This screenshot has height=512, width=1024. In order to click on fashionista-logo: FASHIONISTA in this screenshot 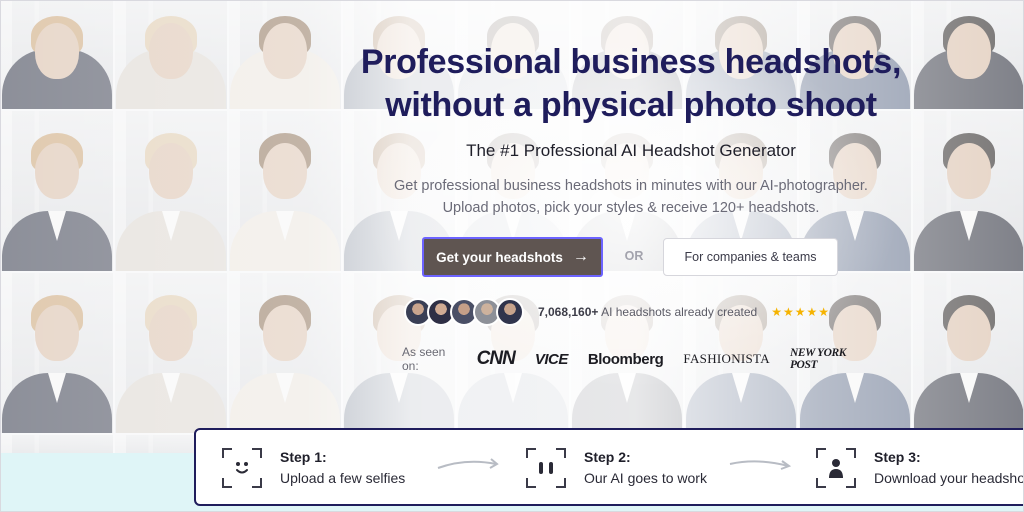, I will do `click(726, 358)`.